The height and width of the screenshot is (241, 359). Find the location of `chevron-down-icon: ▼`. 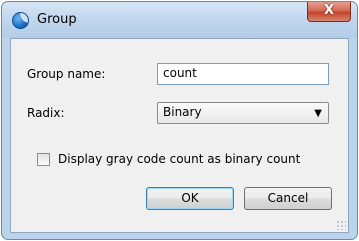

chevron-down-icon: ▼ is located at coordinates (318, 113).